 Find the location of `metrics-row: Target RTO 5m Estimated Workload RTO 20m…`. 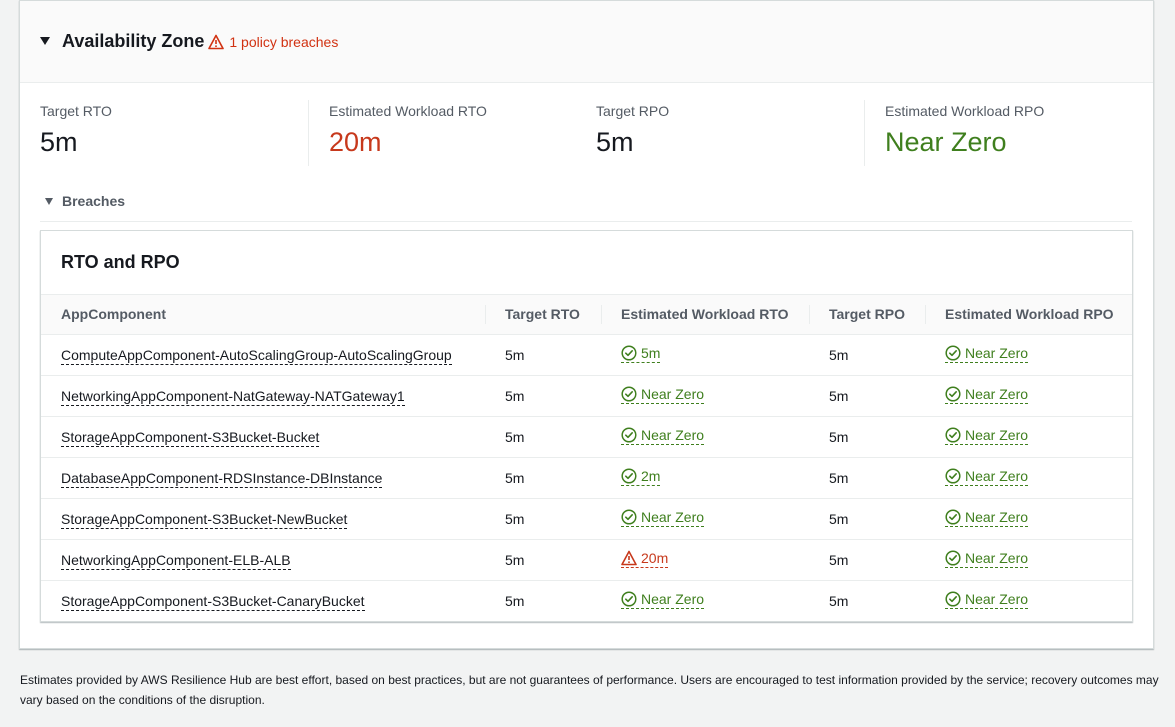

metrics-row: Target RTO 5m Estimated Workload RTO 20m… is located at coordinates (586, 133).